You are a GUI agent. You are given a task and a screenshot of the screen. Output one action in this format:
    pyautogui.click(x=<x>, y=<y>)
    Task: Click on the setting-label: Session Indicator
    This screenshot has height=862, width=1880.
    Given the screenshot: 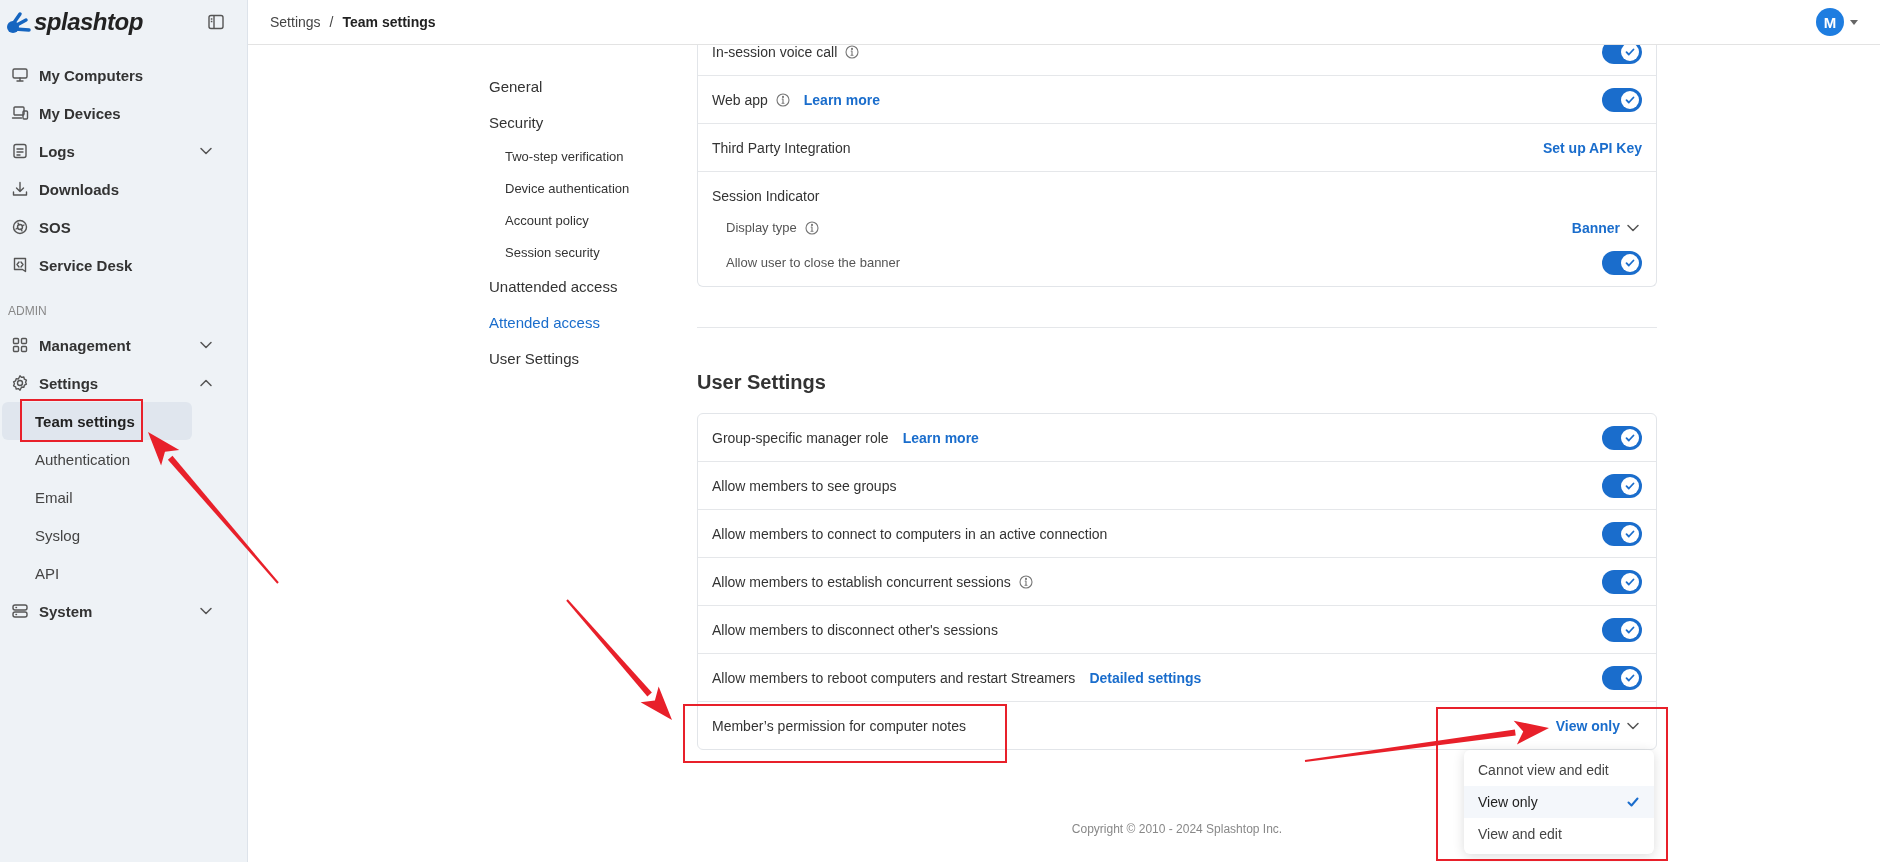 What is the action you would take?
    pyautogui.click(x=766, y=196)
    